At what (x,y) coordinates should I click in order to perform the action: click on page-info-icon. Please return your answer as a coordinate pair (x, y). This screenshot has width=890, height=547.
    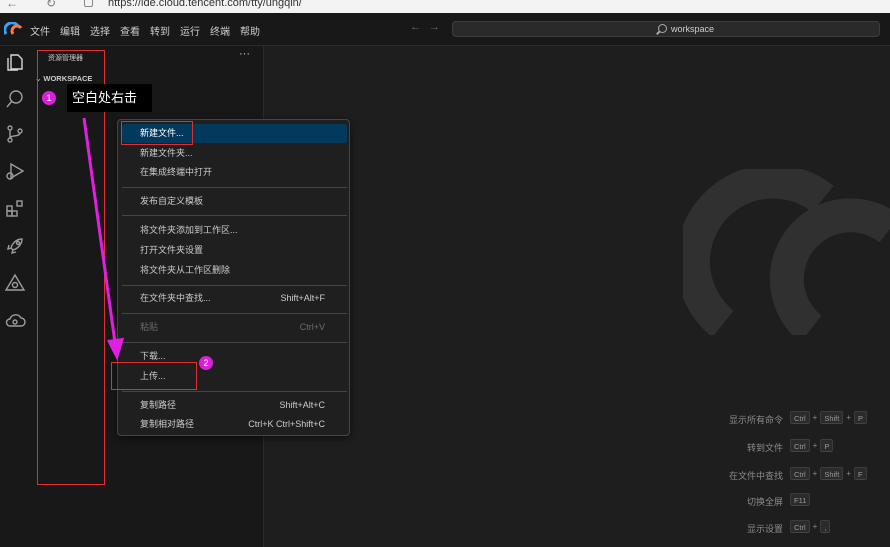
    Looking at the image, I should click on (88, 3).